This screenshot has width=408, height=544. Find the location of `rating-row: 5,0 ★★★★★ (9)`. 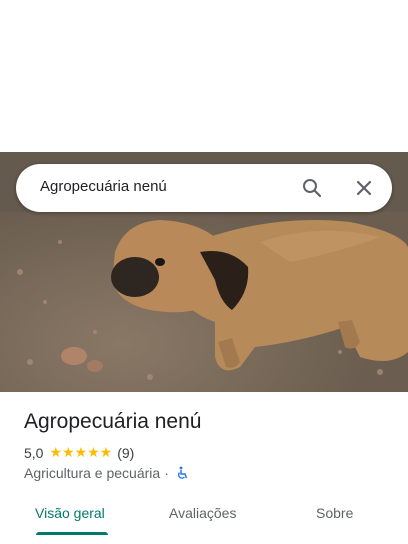

rating-row: 5,0 ★★★★★ (9) is located at coordinates (79, 452).